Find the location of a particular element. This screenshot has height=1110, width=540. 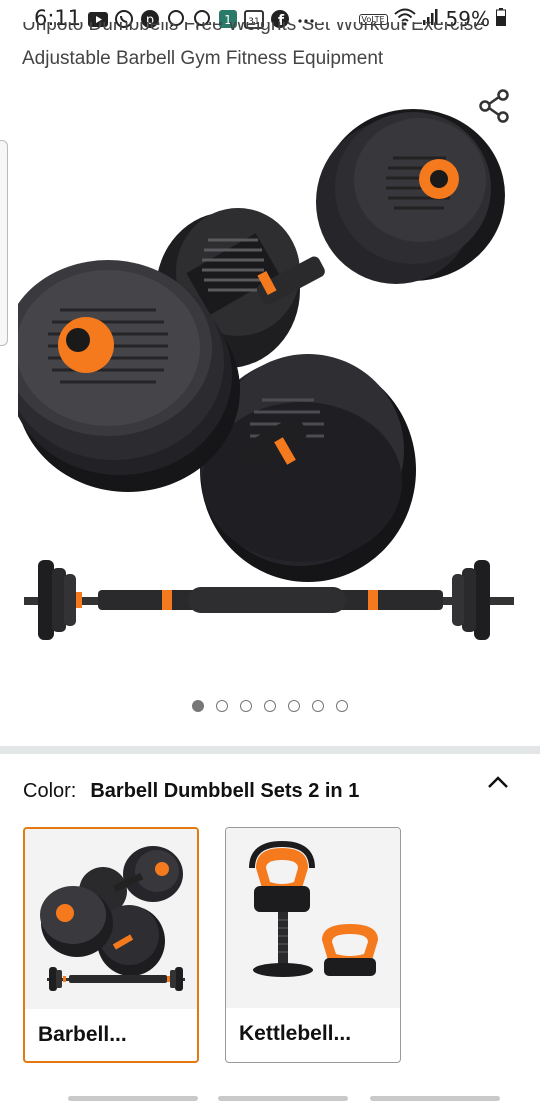

section-divider is located at coordinates (270, 750).